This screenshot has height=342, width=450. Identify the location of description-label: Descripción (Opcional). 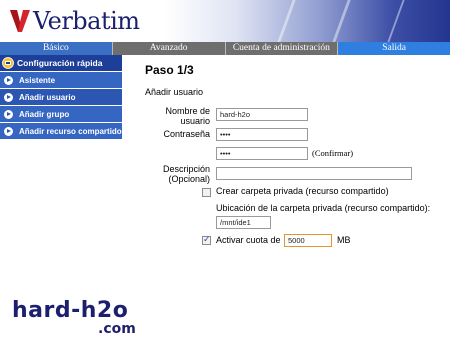
(180, 174).